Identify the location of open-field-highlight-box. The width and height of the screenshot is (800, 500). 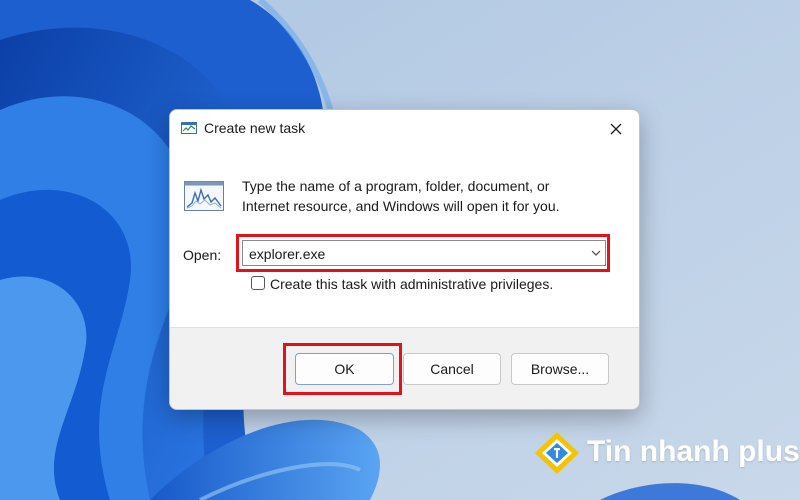
(423, 253).